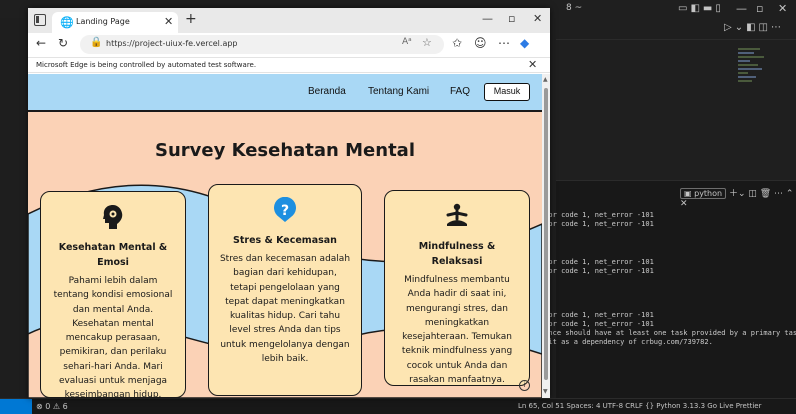  I want to click on tab-actions-icon, so click(40, 20).